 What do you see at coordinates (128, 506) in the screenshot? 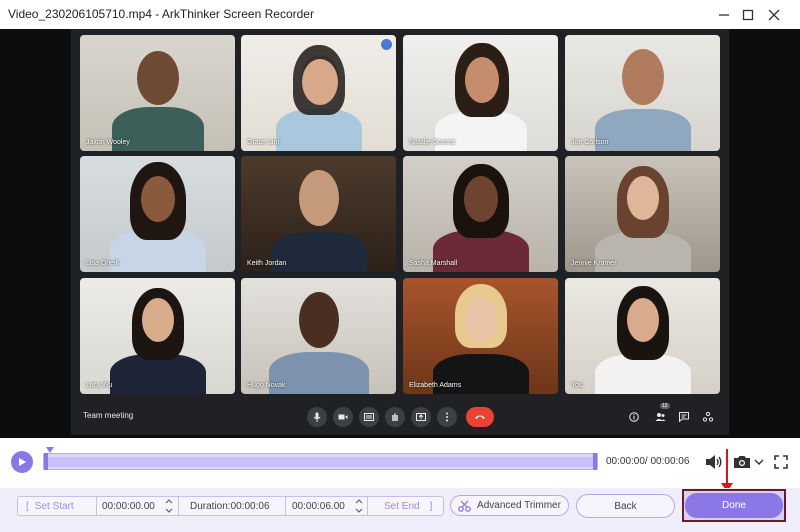
I see `start-time-value: 00:00:00.00` at bounding box center [128, 506].